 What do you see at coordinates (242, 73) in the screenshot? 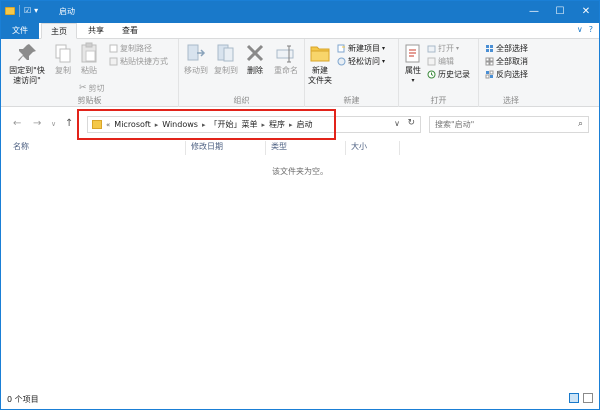
I see `organize-group: 移动到 复制到 删除 重命名 组织` at bounding box center [242, 73].